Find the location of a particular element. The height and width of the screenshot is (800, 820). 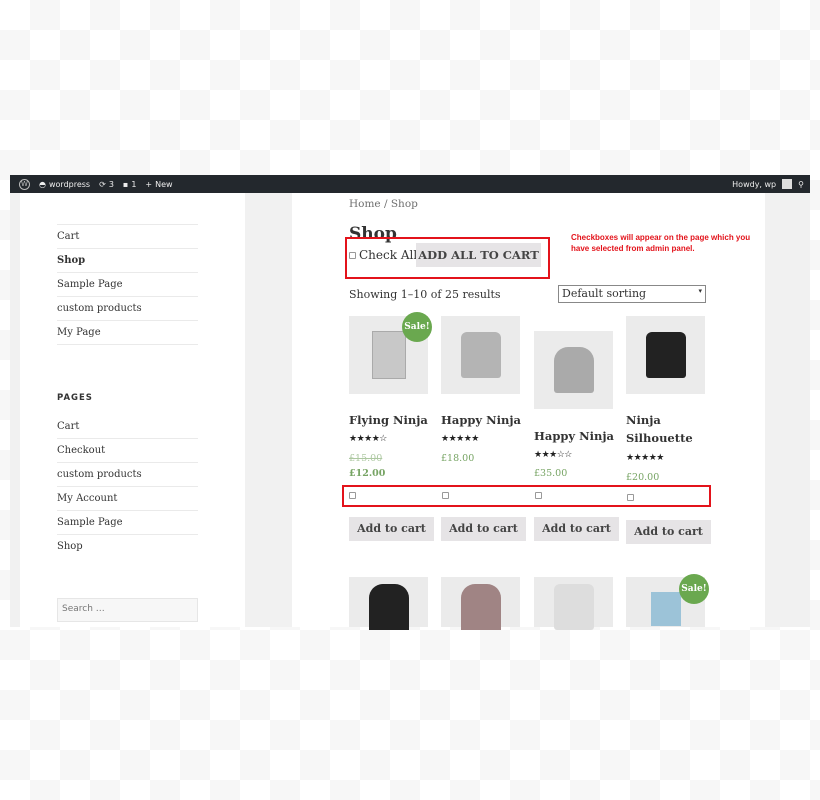

product-name: Flying Ninja is located at coordinates (394, 420).